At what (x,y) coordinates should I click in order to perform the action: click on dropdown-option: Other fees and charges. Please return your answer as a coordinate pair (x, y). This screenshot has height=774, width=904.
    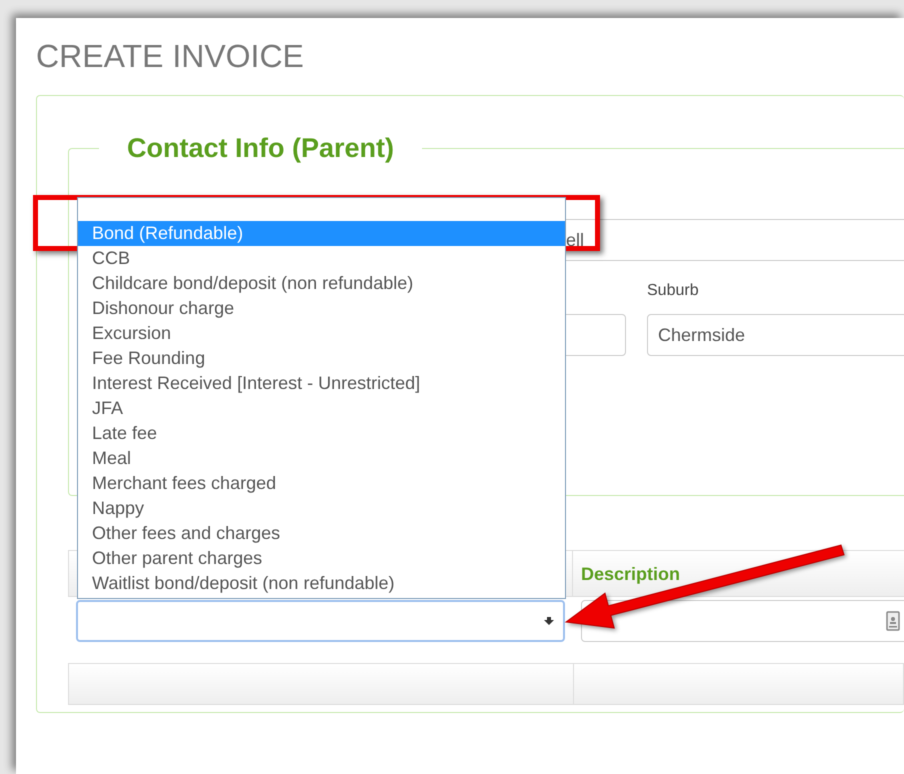
    Looking at the image, I should click on (321, 533).